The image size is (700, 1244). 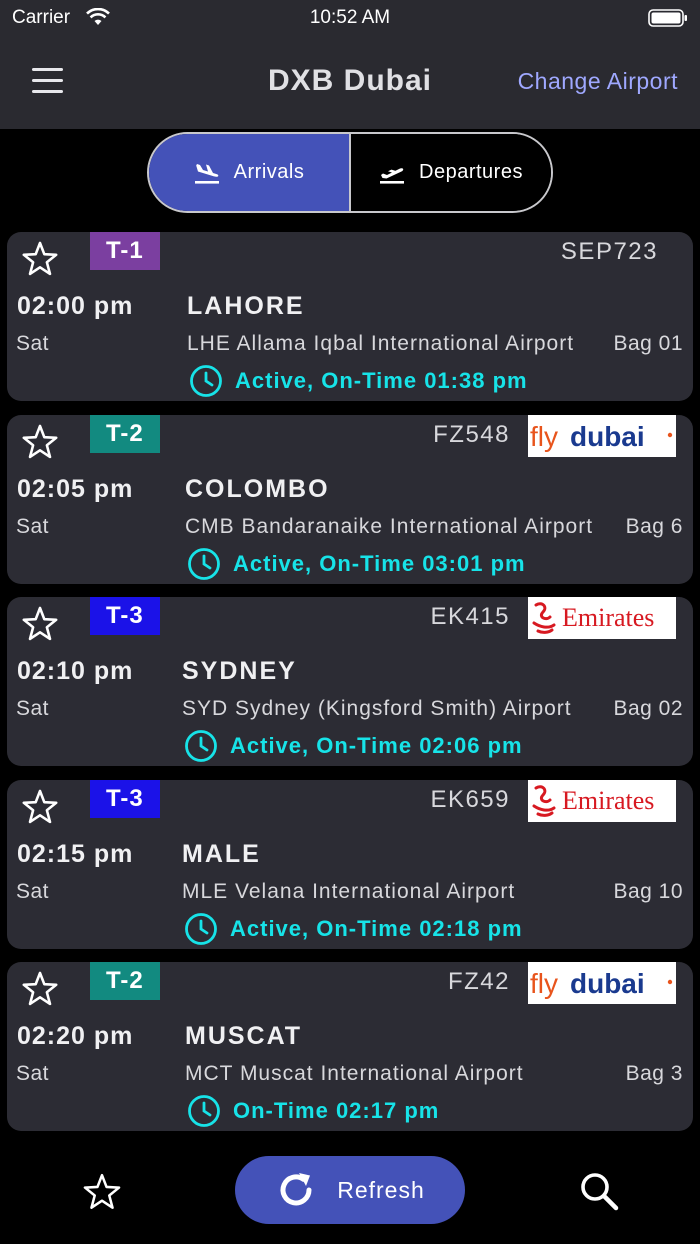 I want to click on baggage-belt: Bag 10, so click(x=648, y=891).